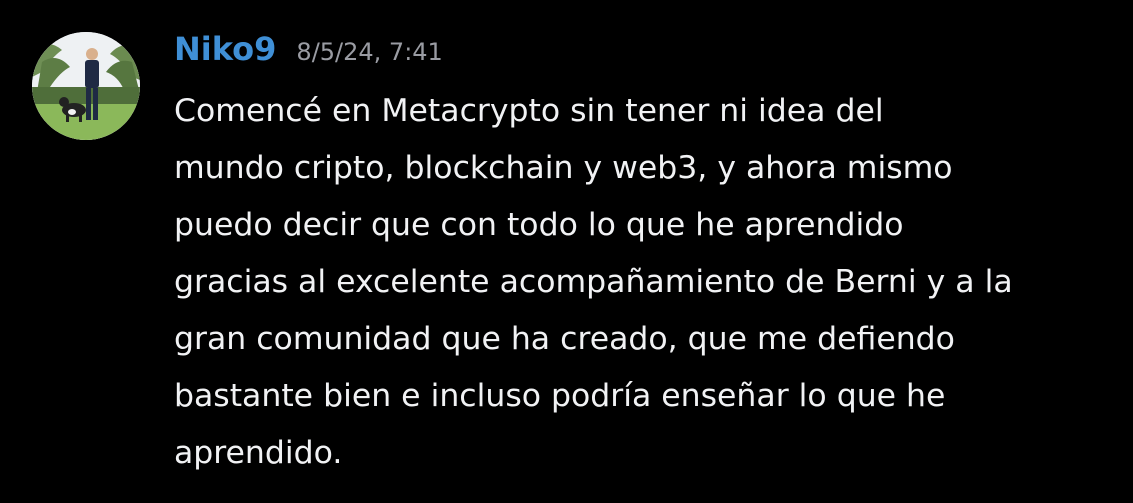  I want to click on user-avatar-photo-icon, so click(86, 86).